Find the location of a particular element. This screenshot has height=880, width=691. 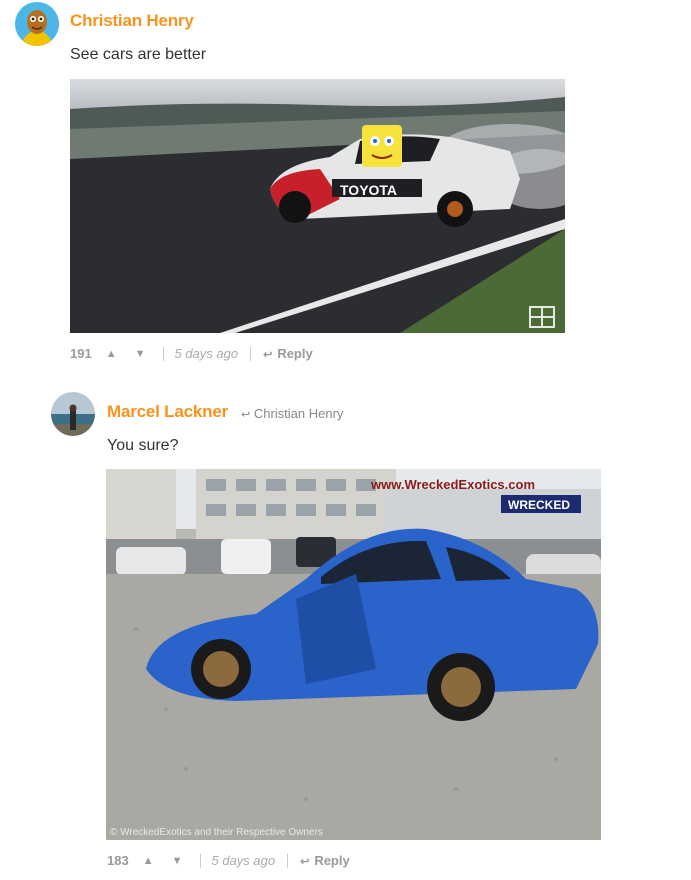

reply-to-name: Christian Henry is located at coordinates (298, 413).